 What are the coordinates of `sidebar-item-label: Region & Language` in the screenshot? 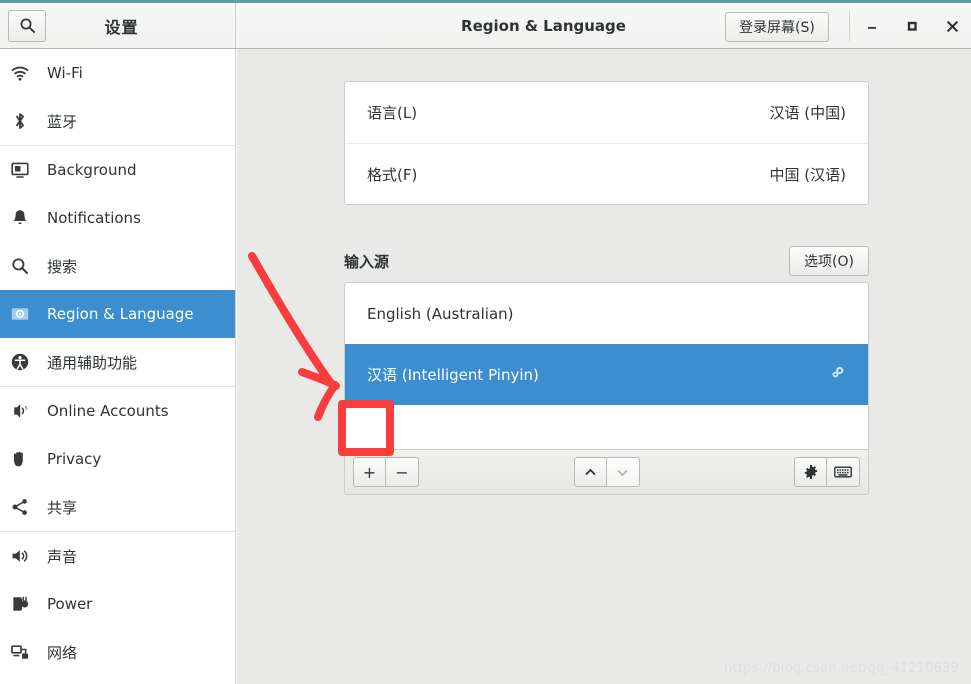 It's located at (120, 314).